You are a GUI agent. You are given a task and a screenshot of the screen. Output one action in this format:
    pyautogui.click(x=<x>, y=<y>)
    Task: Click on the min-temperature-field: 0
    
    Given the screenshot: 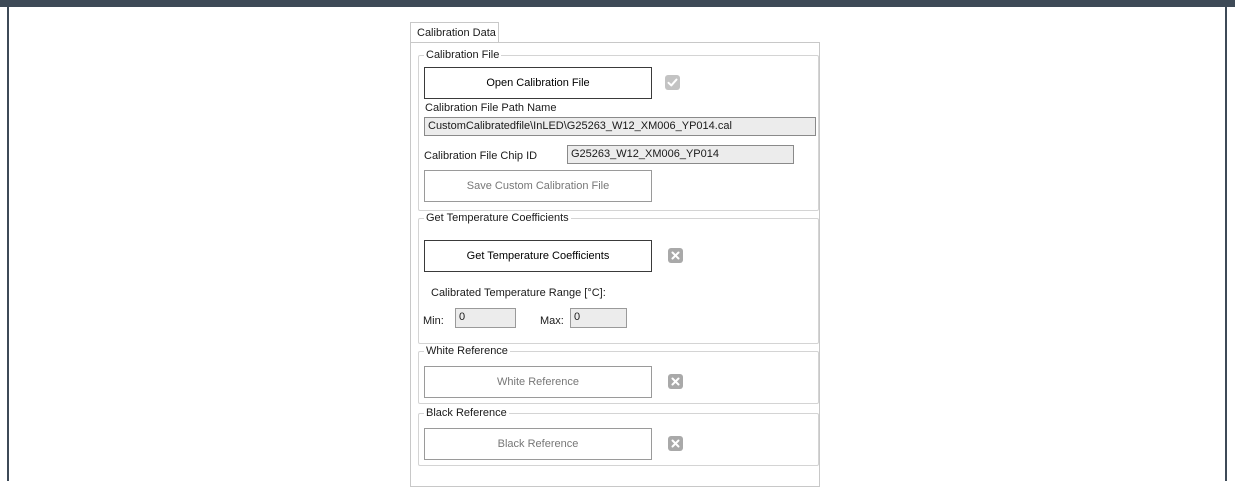 What is the action you would take?
    pyautogui.click(x=485, y=318)
    